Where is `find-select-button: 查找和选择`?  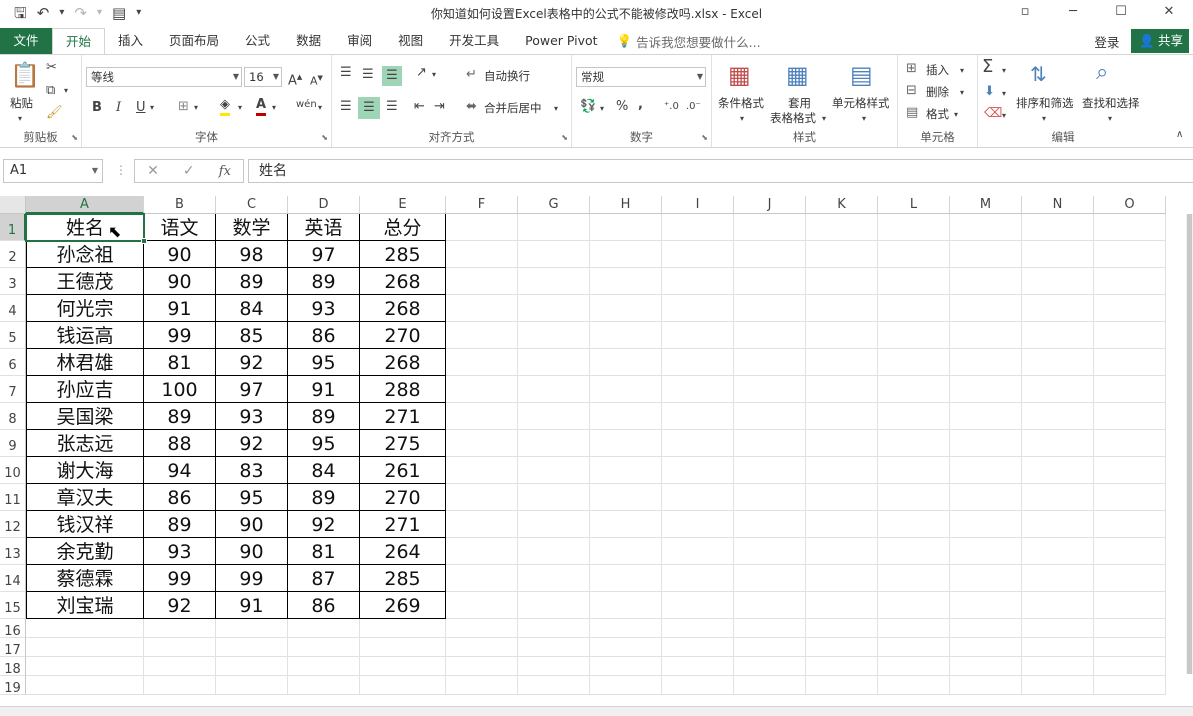 find-select-button: 查找和选择 is located at coordinates (1111, 103).